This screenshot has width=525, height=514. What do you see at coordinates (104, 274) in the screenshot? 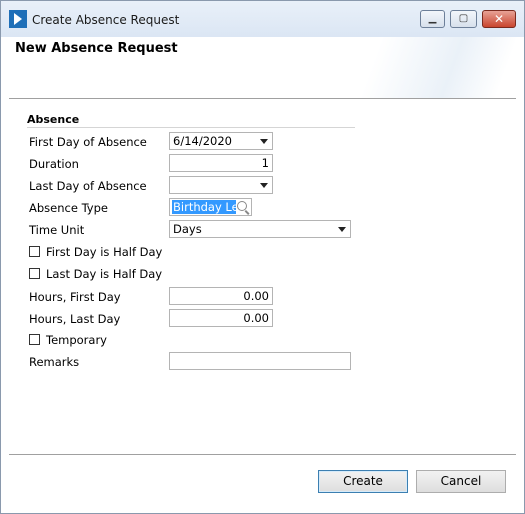
I see `last-half-day-label: Last Day is Half Day` at bounding box center [104, 274].